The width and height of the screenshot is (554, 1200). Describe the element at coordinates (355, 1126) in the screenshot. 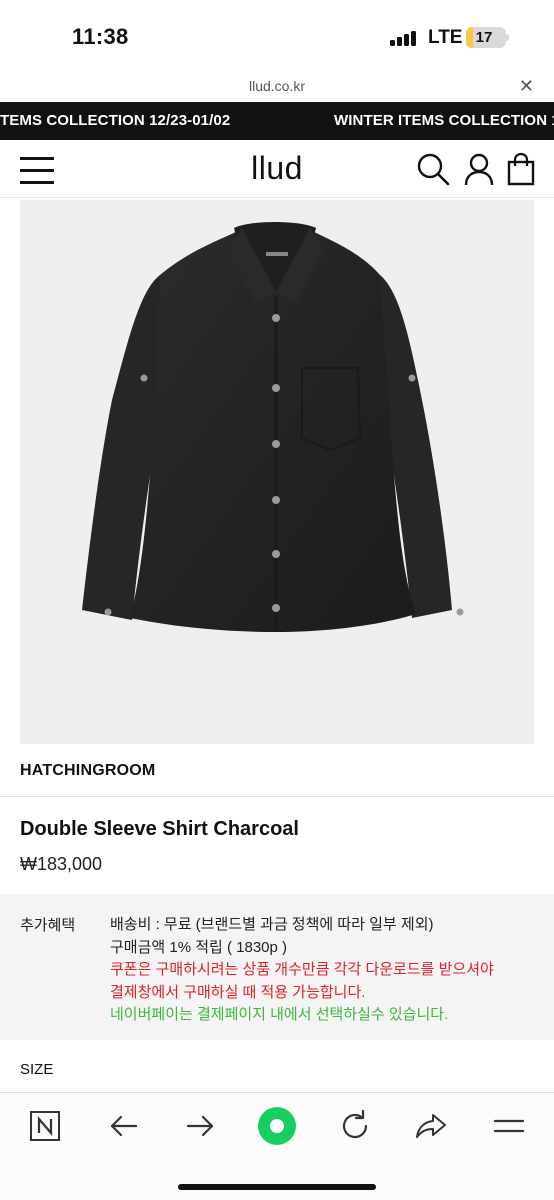

I see `reload-icon` at that location.